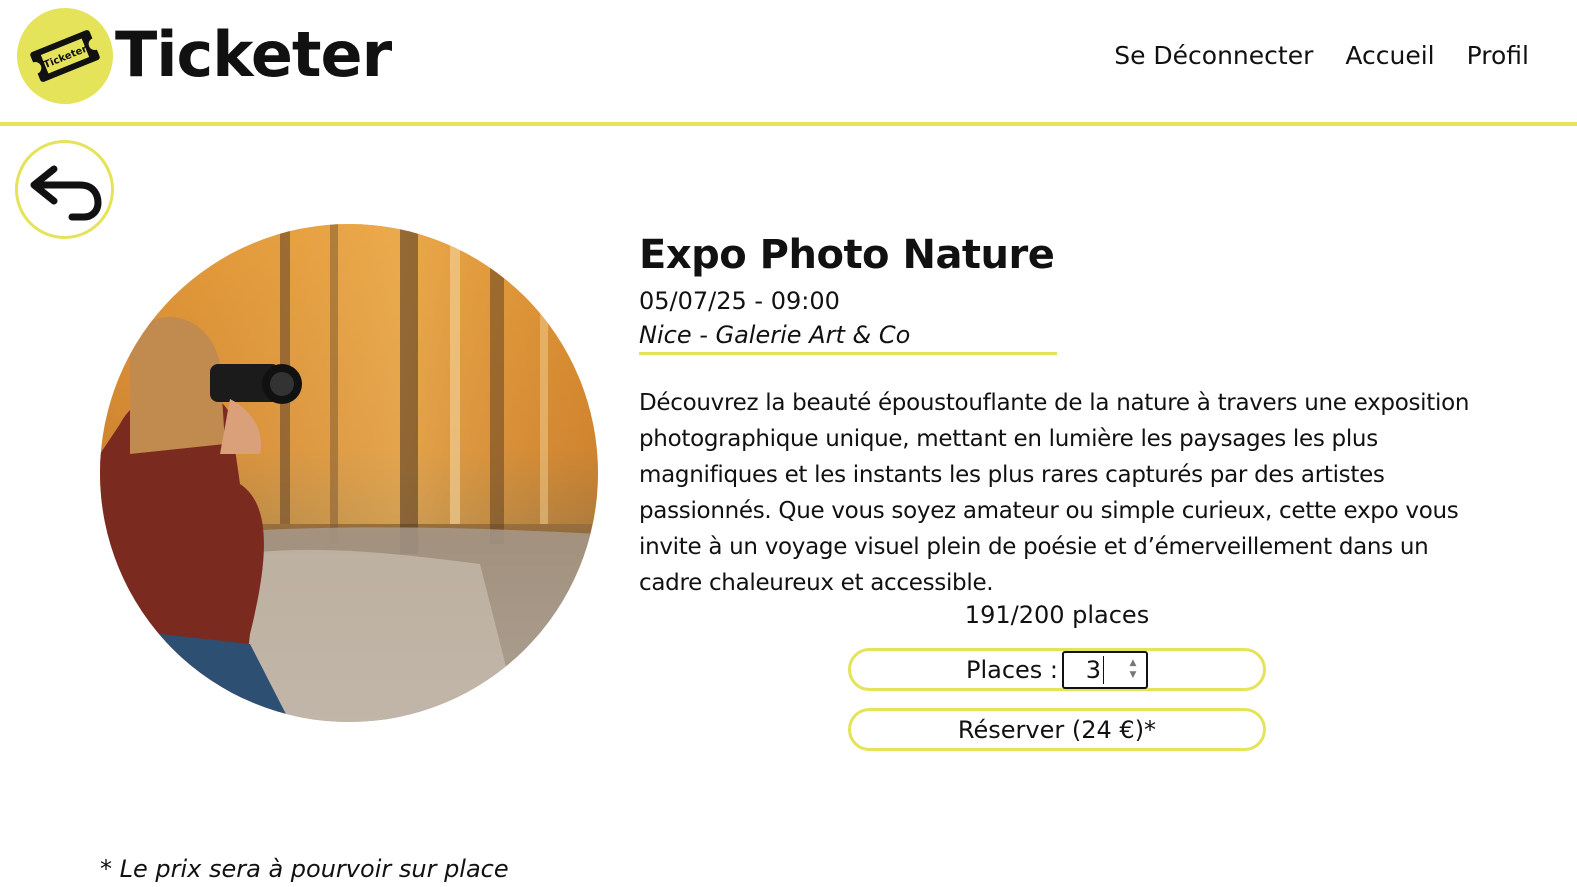  I want to click on event-title: Expo Photo Nature, so click(847, 255).